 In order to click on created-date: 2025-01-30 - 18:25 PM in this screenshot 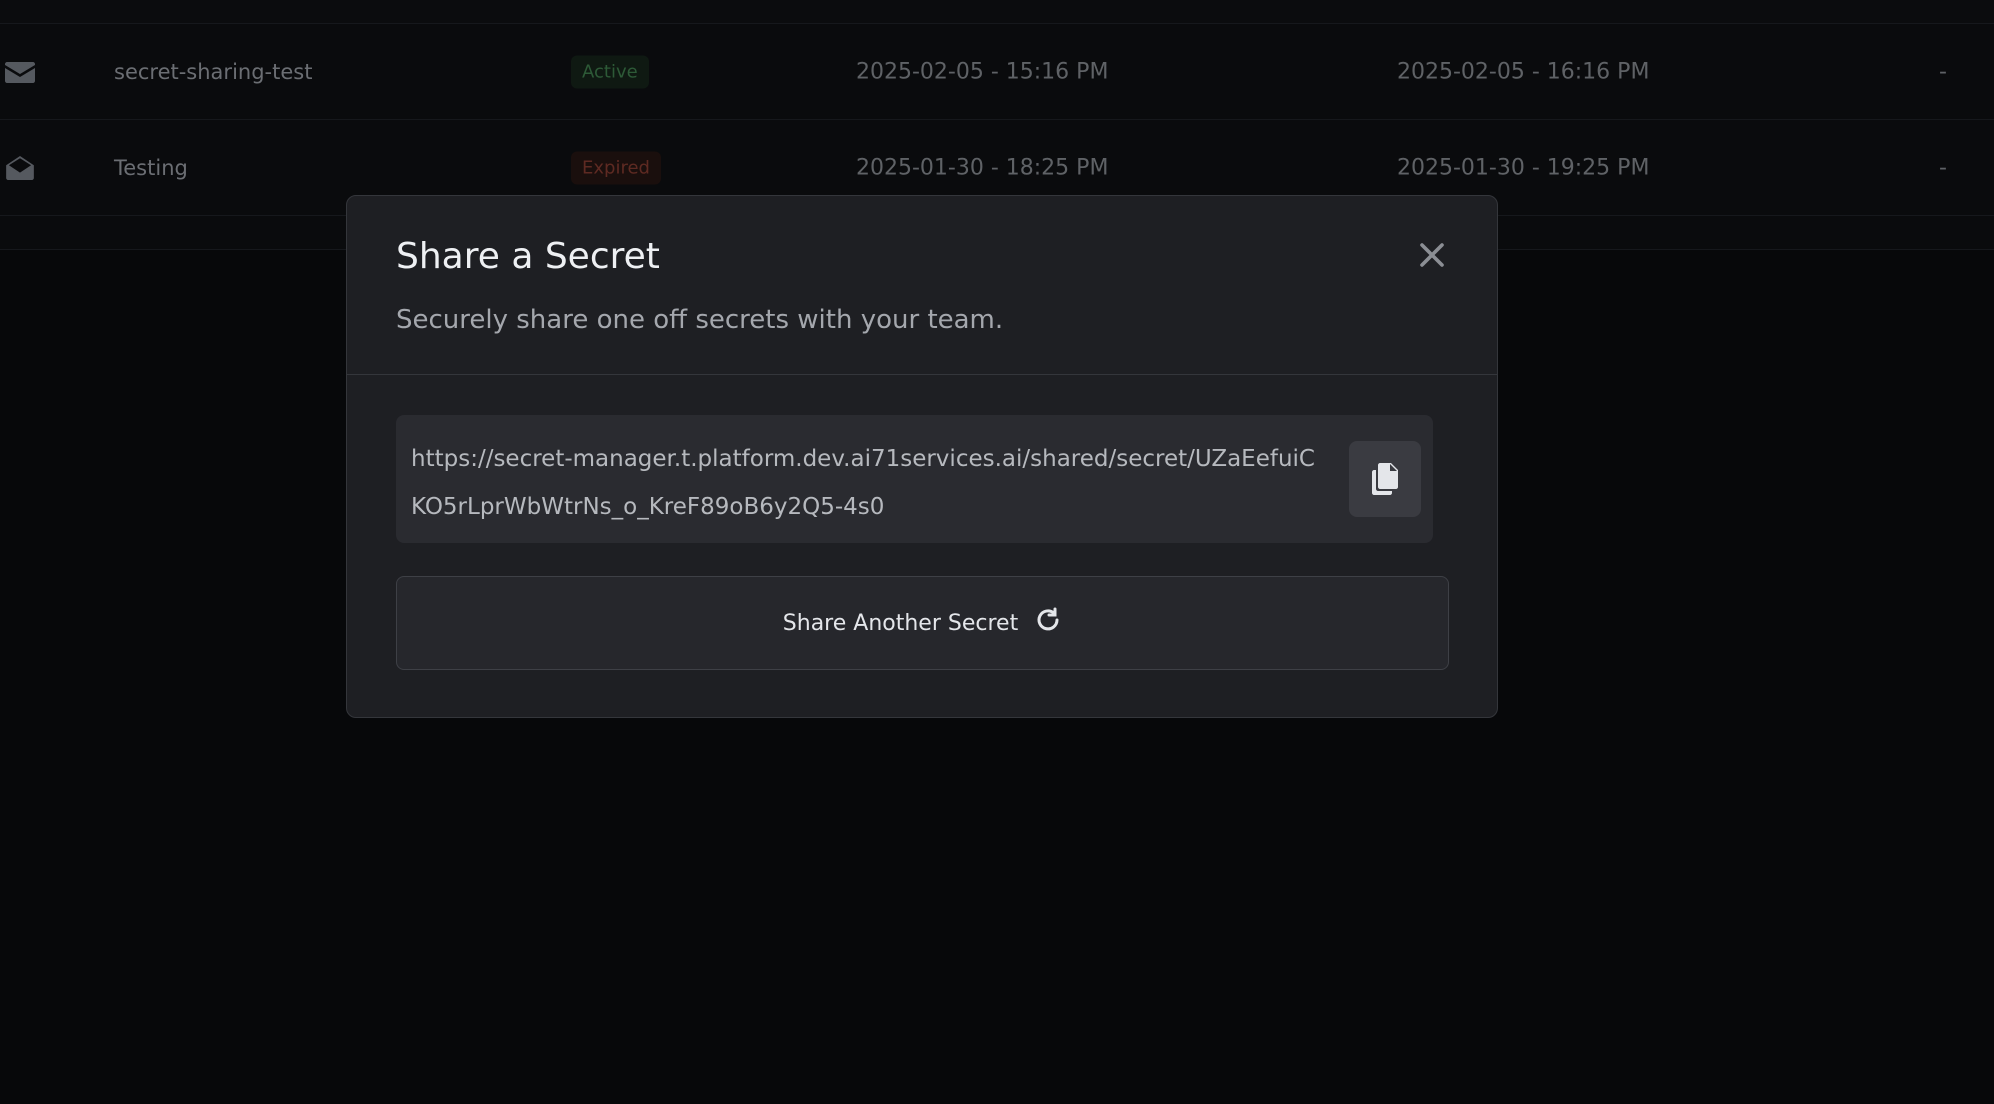, I will do `click(982, 167)`.